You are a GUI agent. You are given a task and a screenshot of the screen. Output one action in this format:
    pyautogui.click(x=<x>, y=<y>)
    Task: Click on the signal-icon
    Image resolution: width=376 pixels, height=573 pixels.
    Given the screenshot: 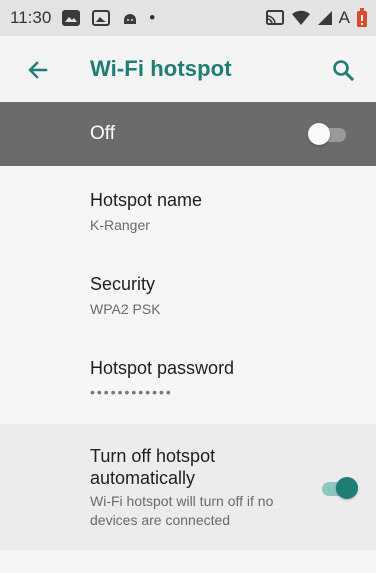 What is the action you would take?
    pyautogui.click(x=325, y=18)
    